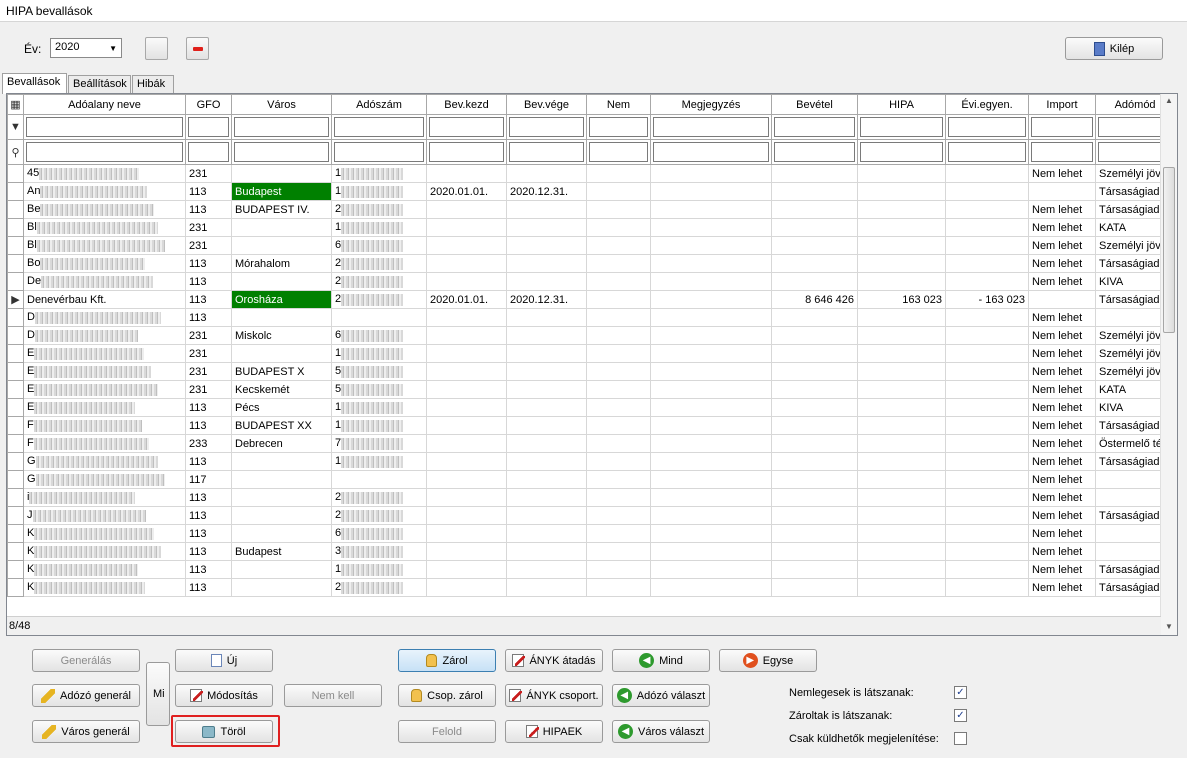  What do you see at coordinates (591, 551) in the screenshot?
I see `table-row: K 113 Budapest 3 Nem lehet` at bounding box center [591, 551].